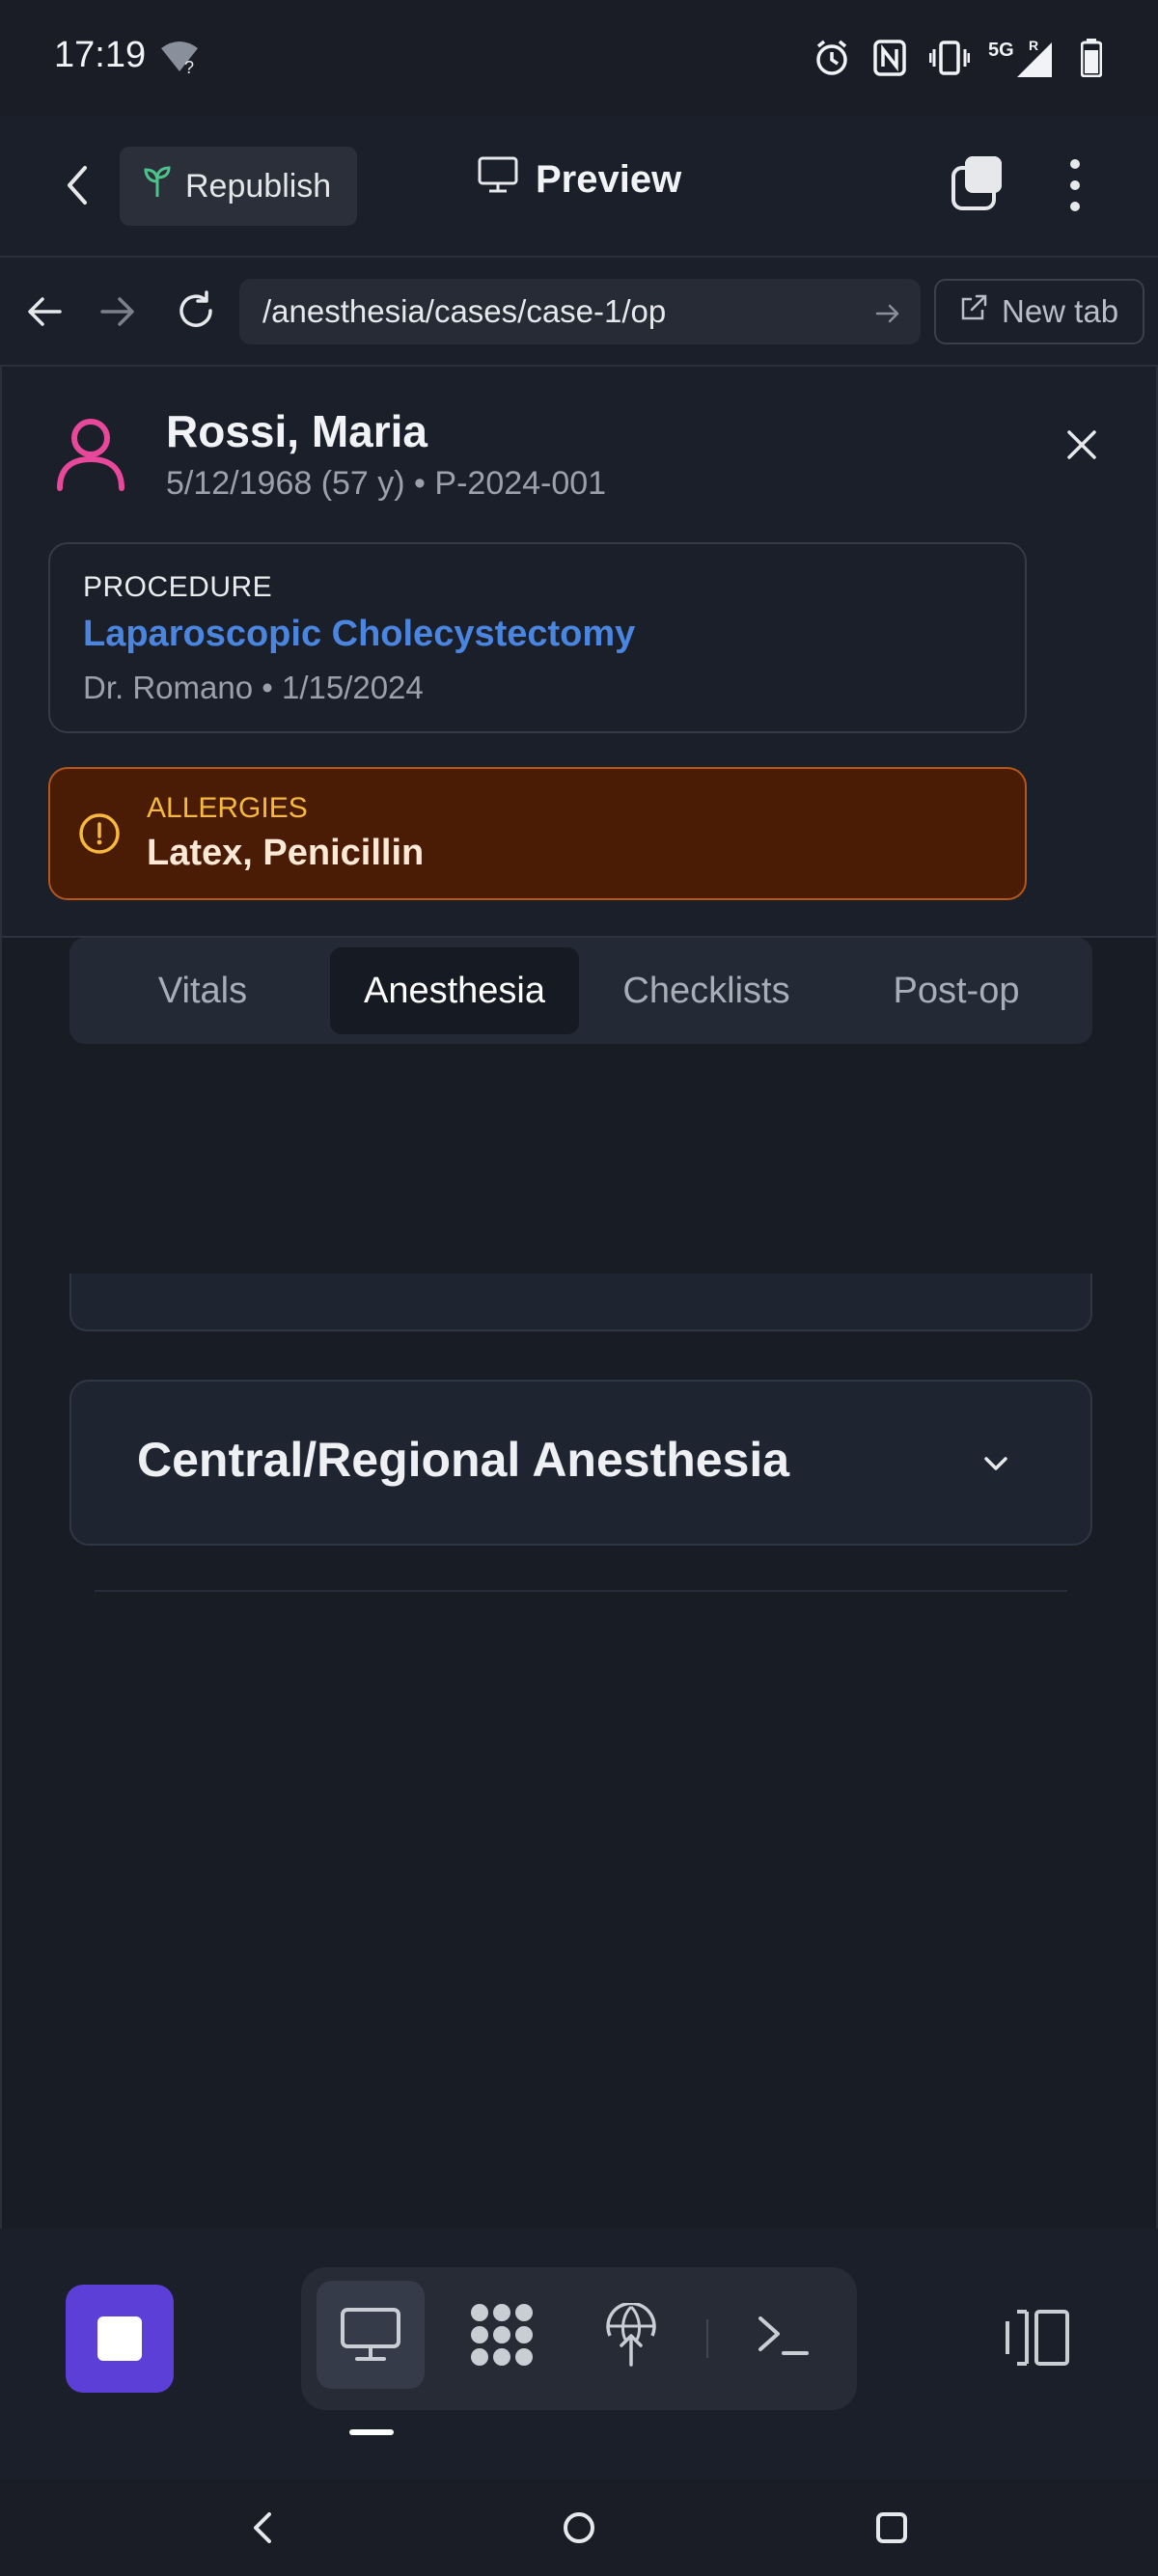 Image resolution: width=1158 pixels, height=2576 pixels. Describe the element at coordinates (581, 1591) in the screenshot. I see `divider` at that location.